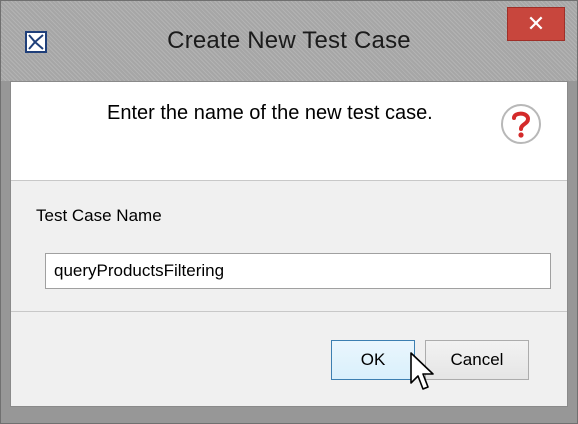 This screenshot has height=424, width=578. I want to click on ok-button: OK, so click(373, 360).